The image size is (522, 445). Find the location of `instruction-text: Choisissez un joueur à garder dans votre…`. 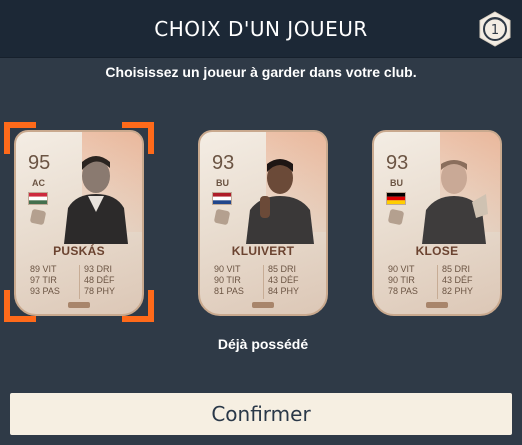

instruction-text: Choisissez un joueur à garder dans votre… is located at coordinates (261, 72).